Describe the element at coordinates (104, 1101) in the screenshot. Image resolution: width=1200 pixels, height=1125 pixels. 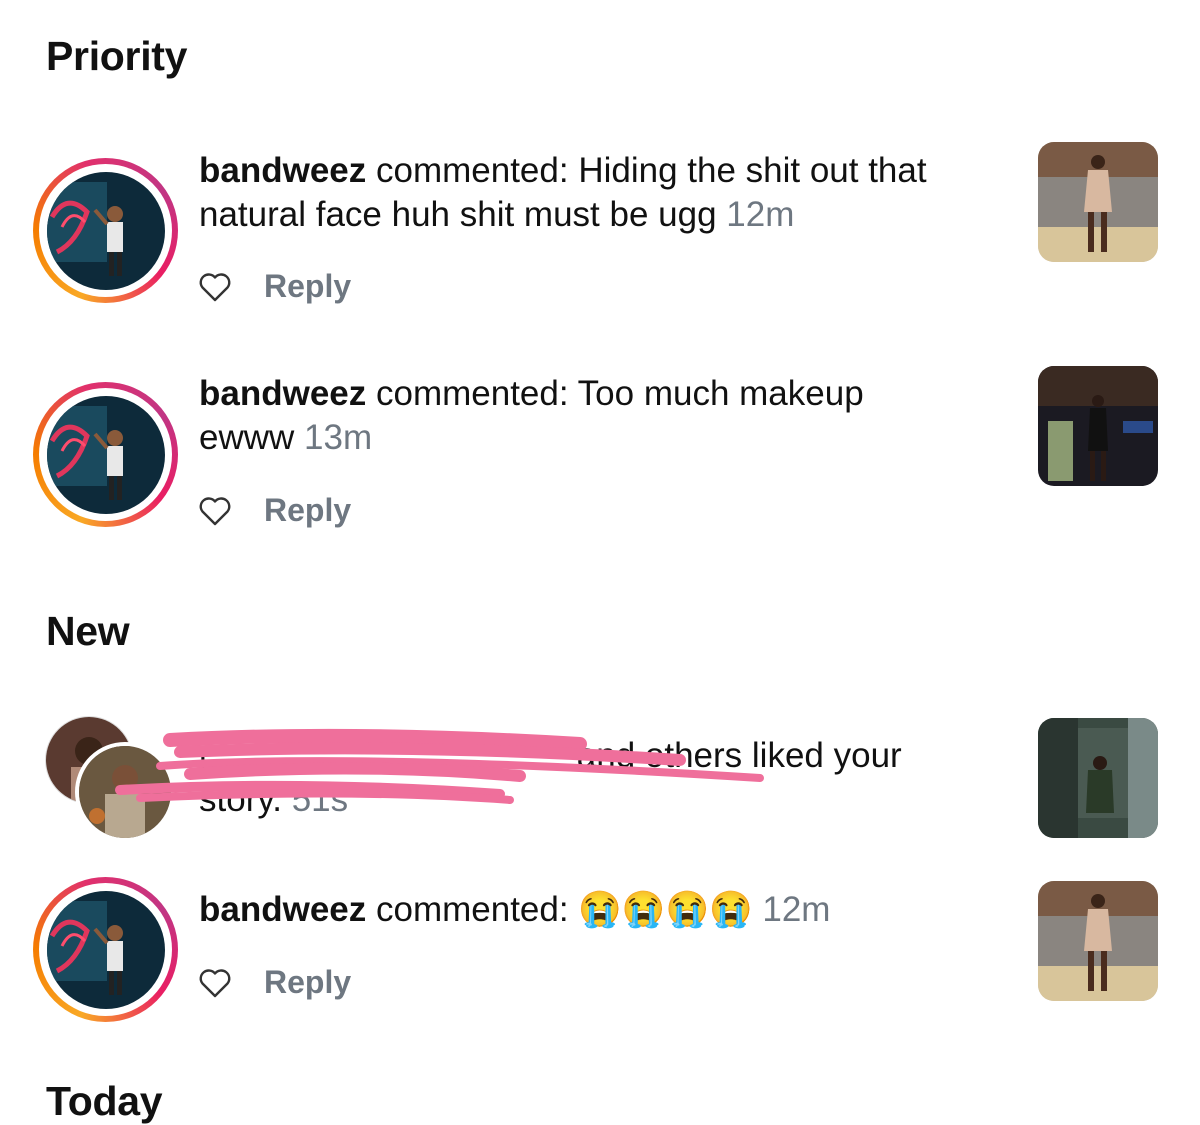
I see `section-title-today: Today` at that location.